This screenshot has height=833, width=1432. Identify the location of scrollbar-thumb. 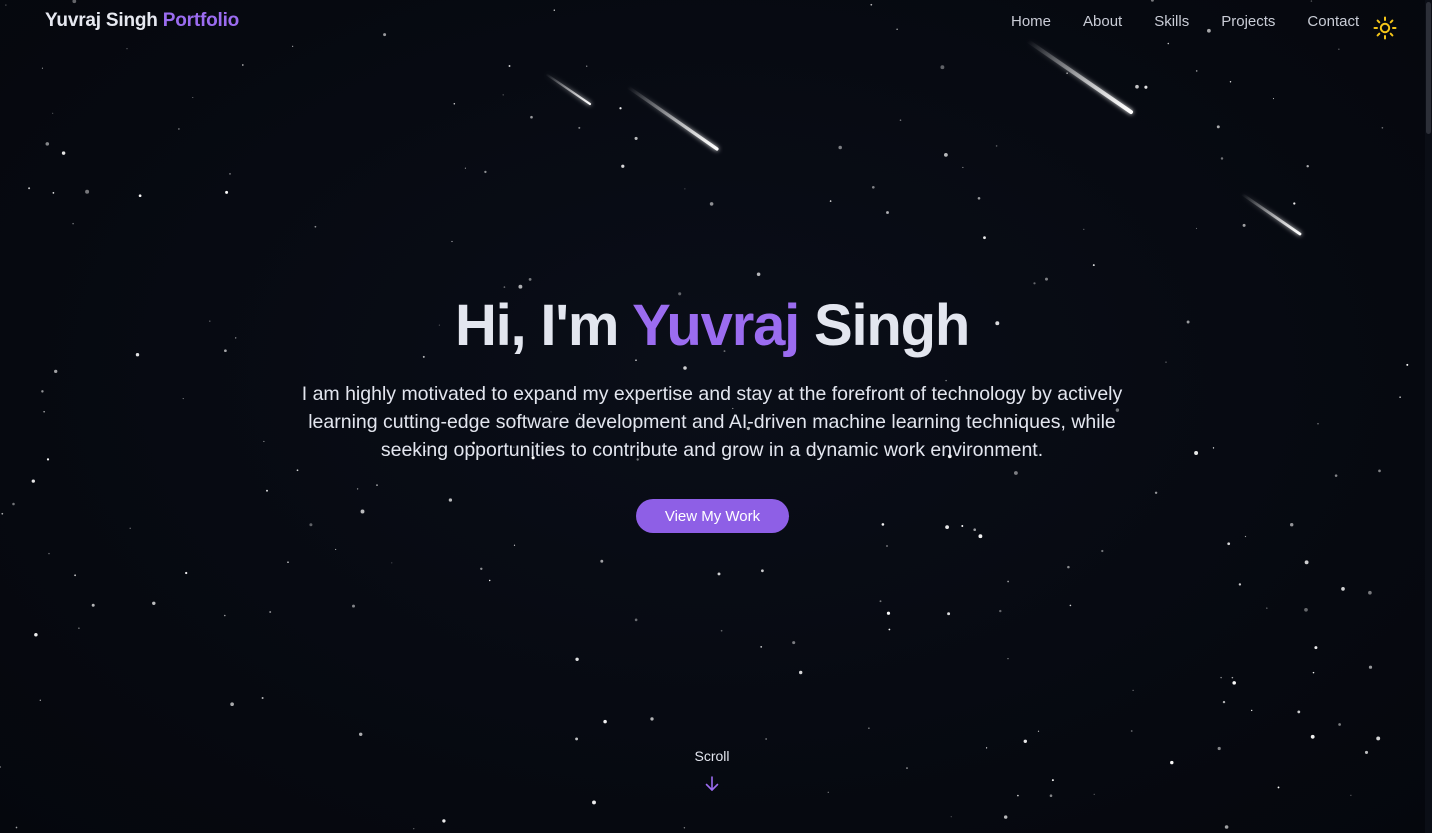
(1428, 68).